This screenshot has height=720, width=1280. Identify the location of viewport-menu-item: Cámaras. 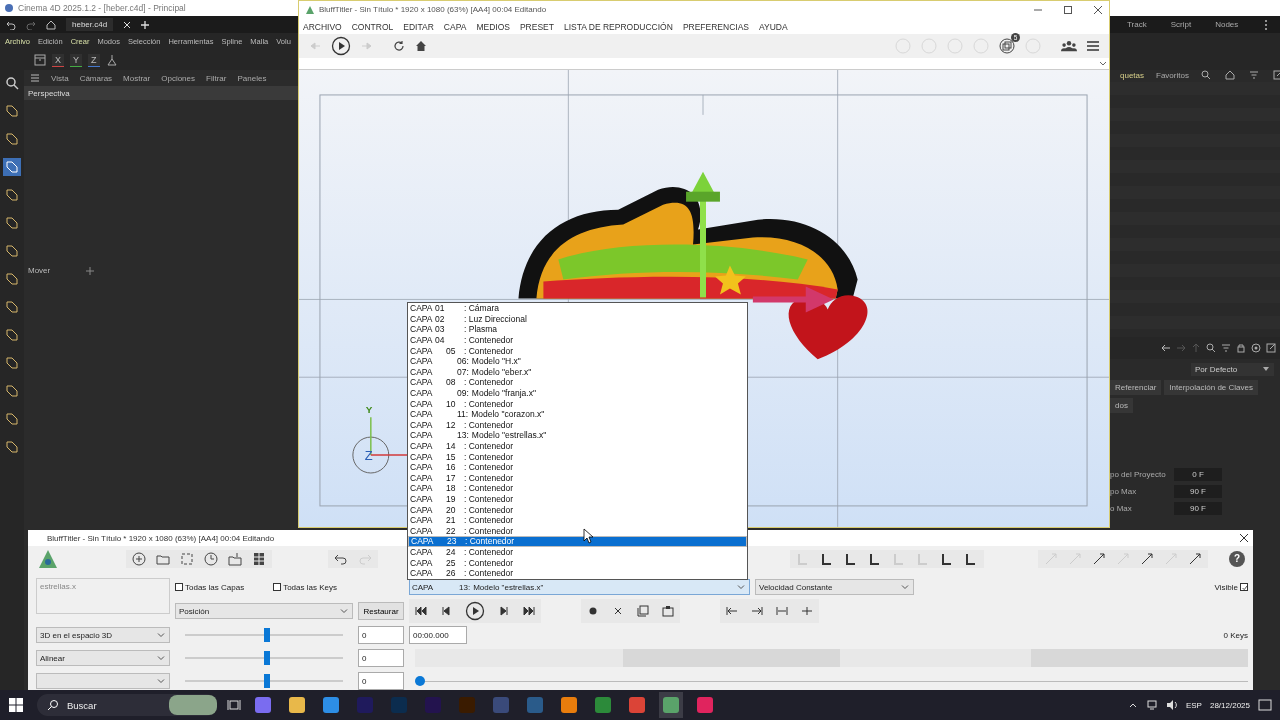
(96, 78).